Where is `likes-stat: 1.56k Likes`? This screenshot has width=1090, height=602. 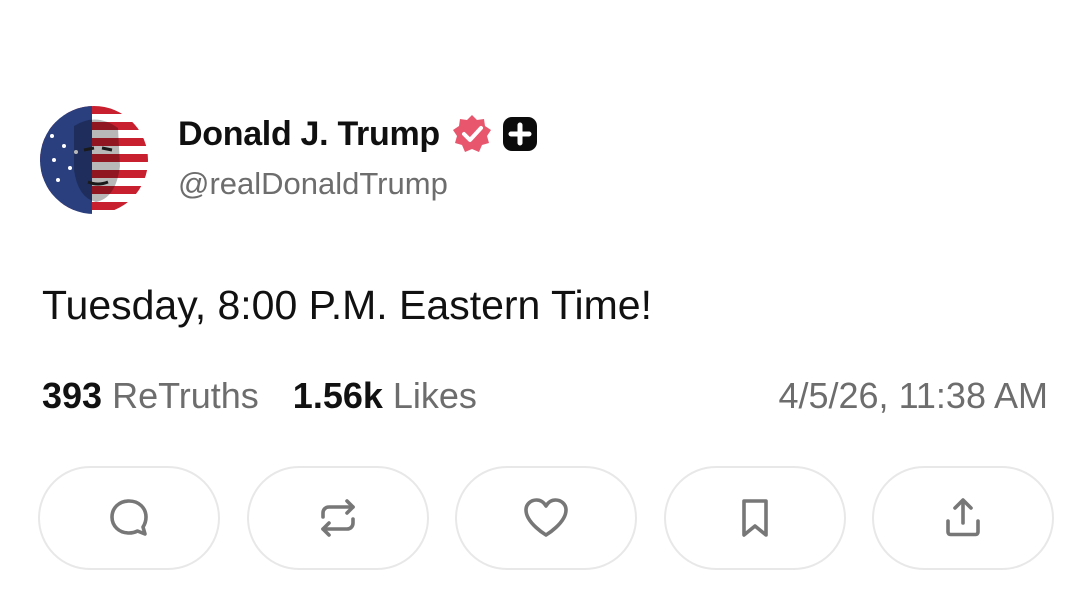 likes-stat: 1.56k Likes is located at coordinates (385, 396).